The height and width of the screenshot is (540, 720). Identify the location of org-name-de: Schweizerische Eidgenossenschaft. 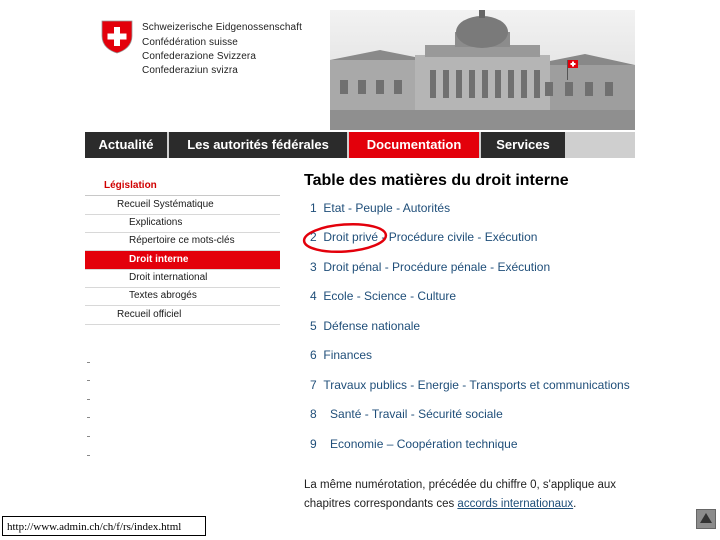
(222, 27).